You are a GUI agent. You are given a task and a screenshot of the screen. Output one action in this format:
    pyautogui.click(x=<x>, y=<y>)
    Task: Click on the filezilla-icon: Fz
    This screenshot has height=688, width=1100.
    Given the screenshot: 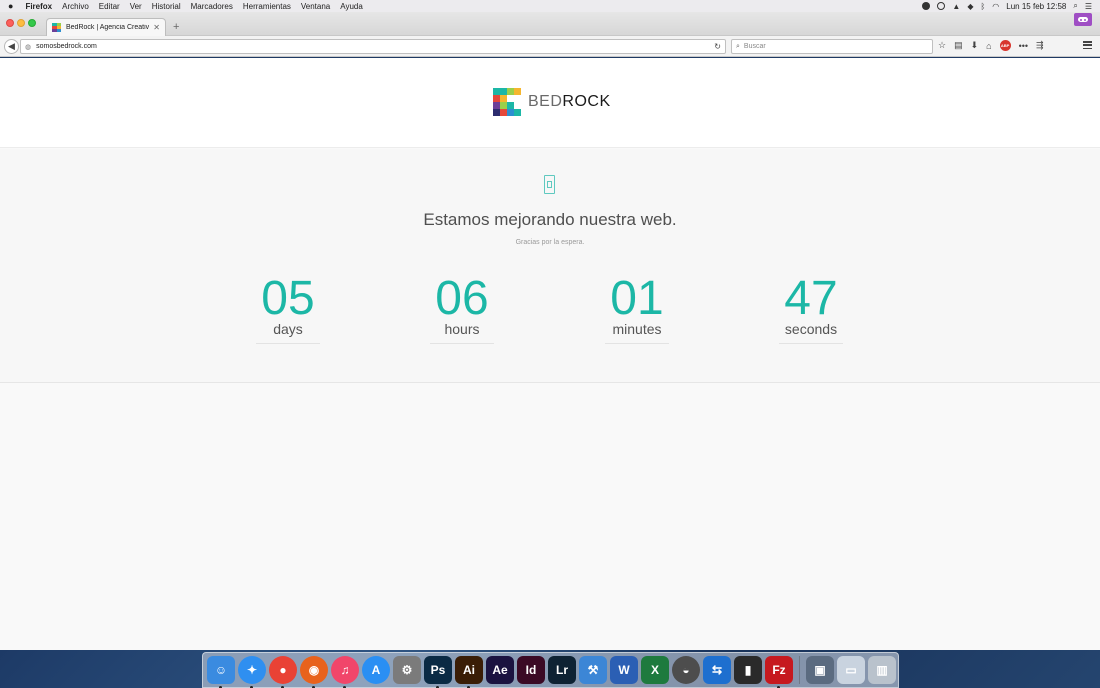 What is the action you would take?
    pyautogui.click(x=779, y=672)
    